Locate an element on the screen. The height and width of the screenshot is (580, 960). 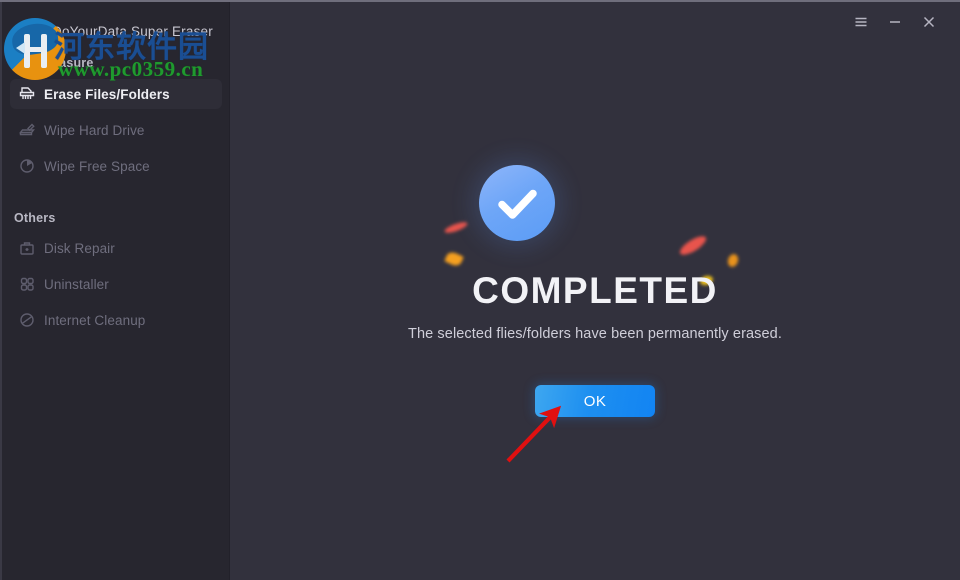
checkmark-circle-icon is located at coordinates (517, 203).